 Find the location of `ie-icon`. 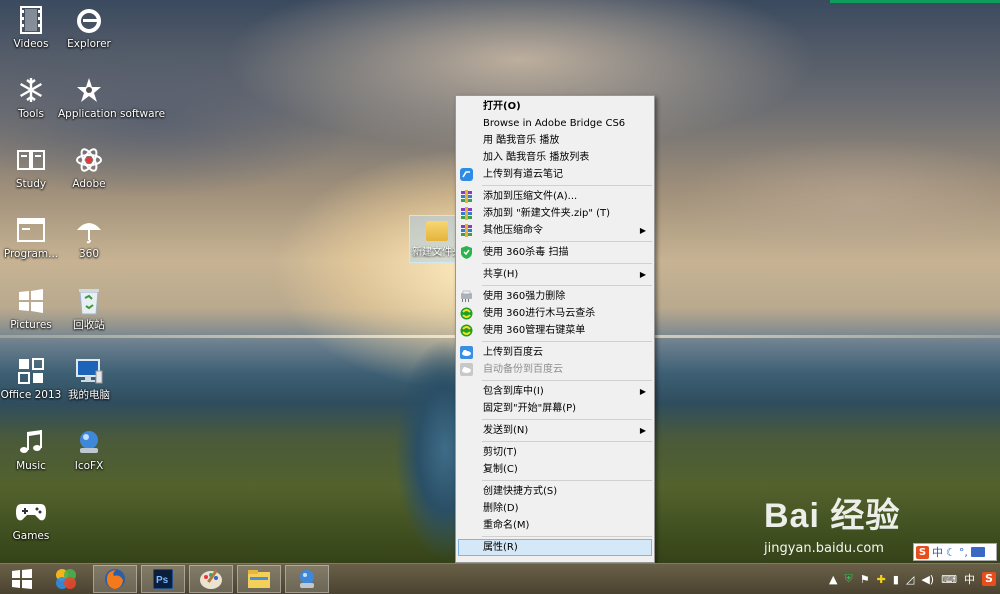

ie-icon is located at coordinates (89, 20).